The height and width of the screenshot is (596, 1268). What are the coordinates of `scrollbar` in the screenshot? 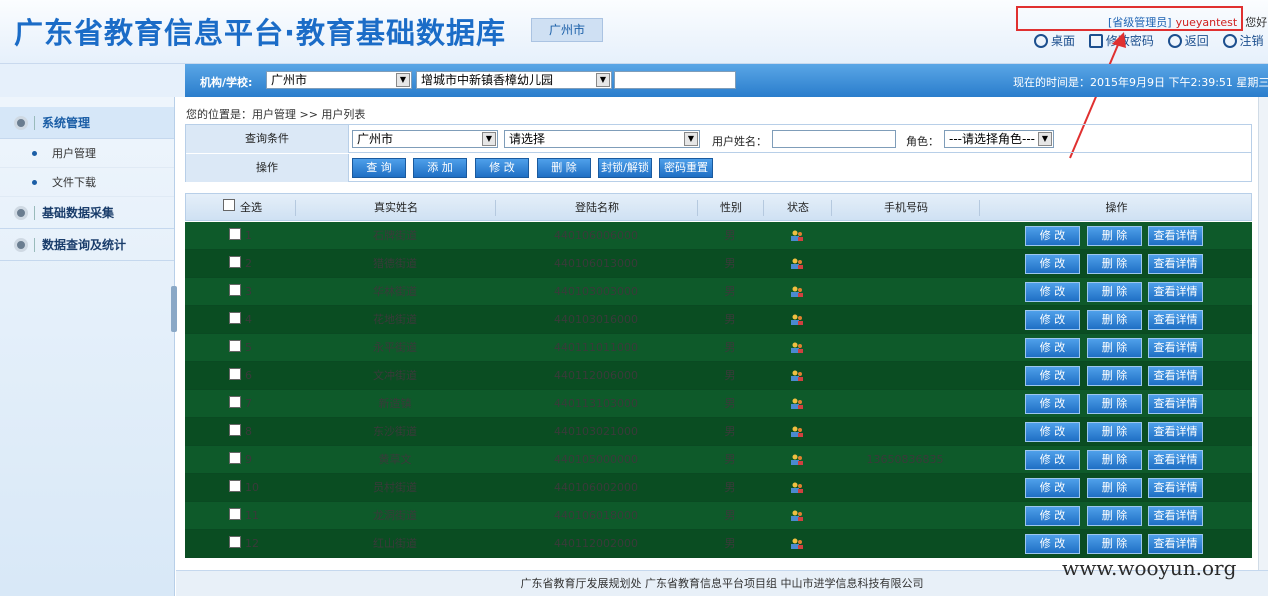 It's located at (1263, 333).